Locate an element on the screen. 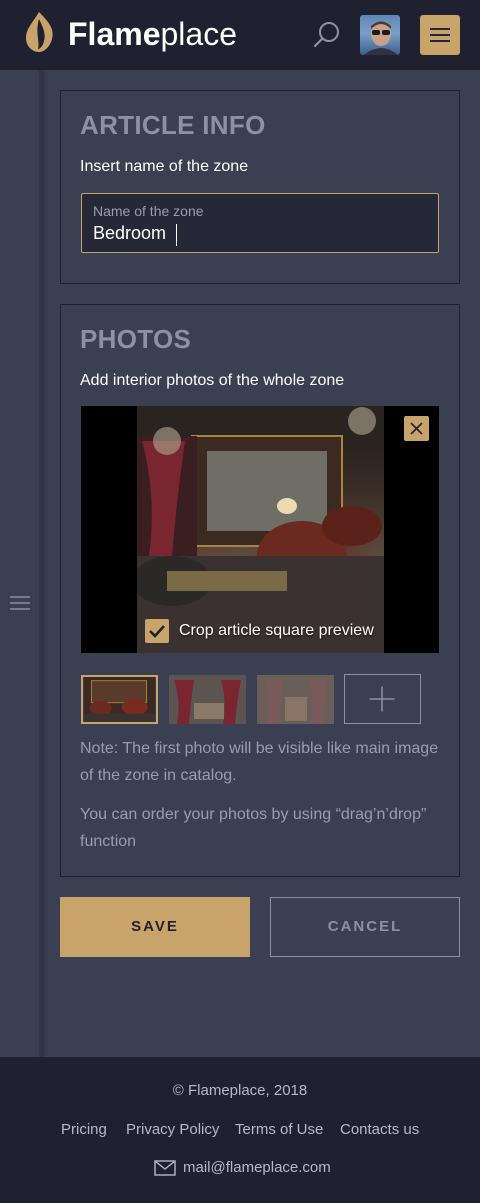 The height and width of the screenshot is (1203, 480). brand-name: Flameplace is located at coordinates (152, 34).